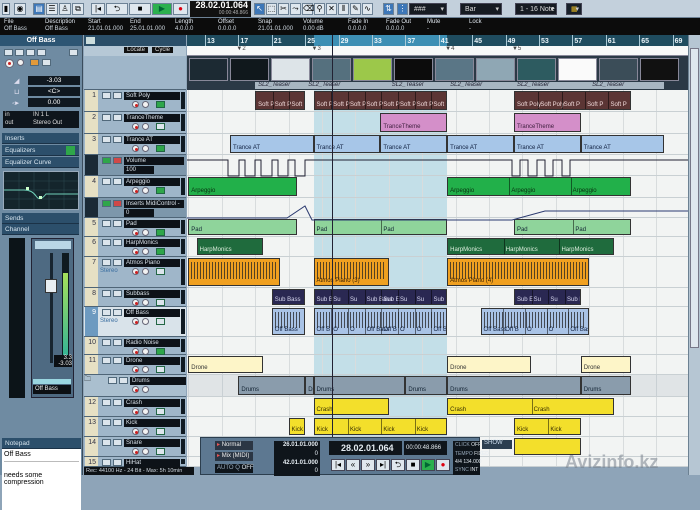 This screenshot has width=700, height=510. I want to click on edit-channel-button, so click(73, 52).